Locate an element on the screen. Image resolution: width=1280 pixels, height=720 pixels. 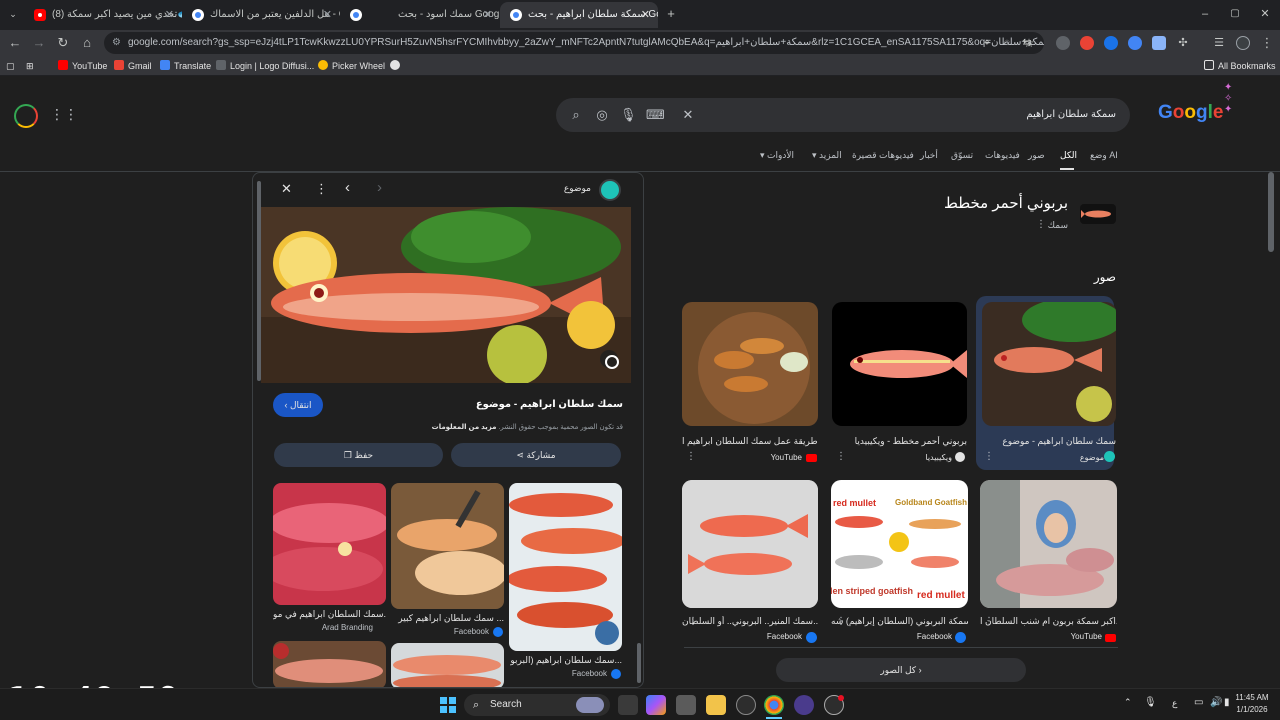
tab-search-icon: ⌄ is located at coordinates (13, 14).